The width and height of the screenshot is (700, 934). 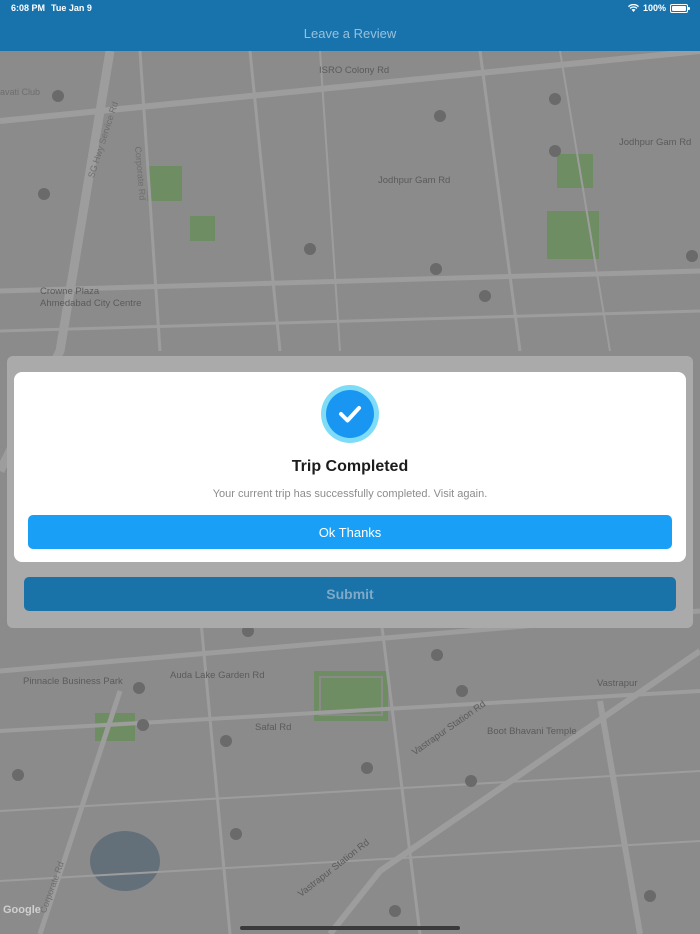 What do you see at coordinates (71, 8) in the screenshot?
I see `status-date: Tue Jan 9` at bounding box center [71, 8].